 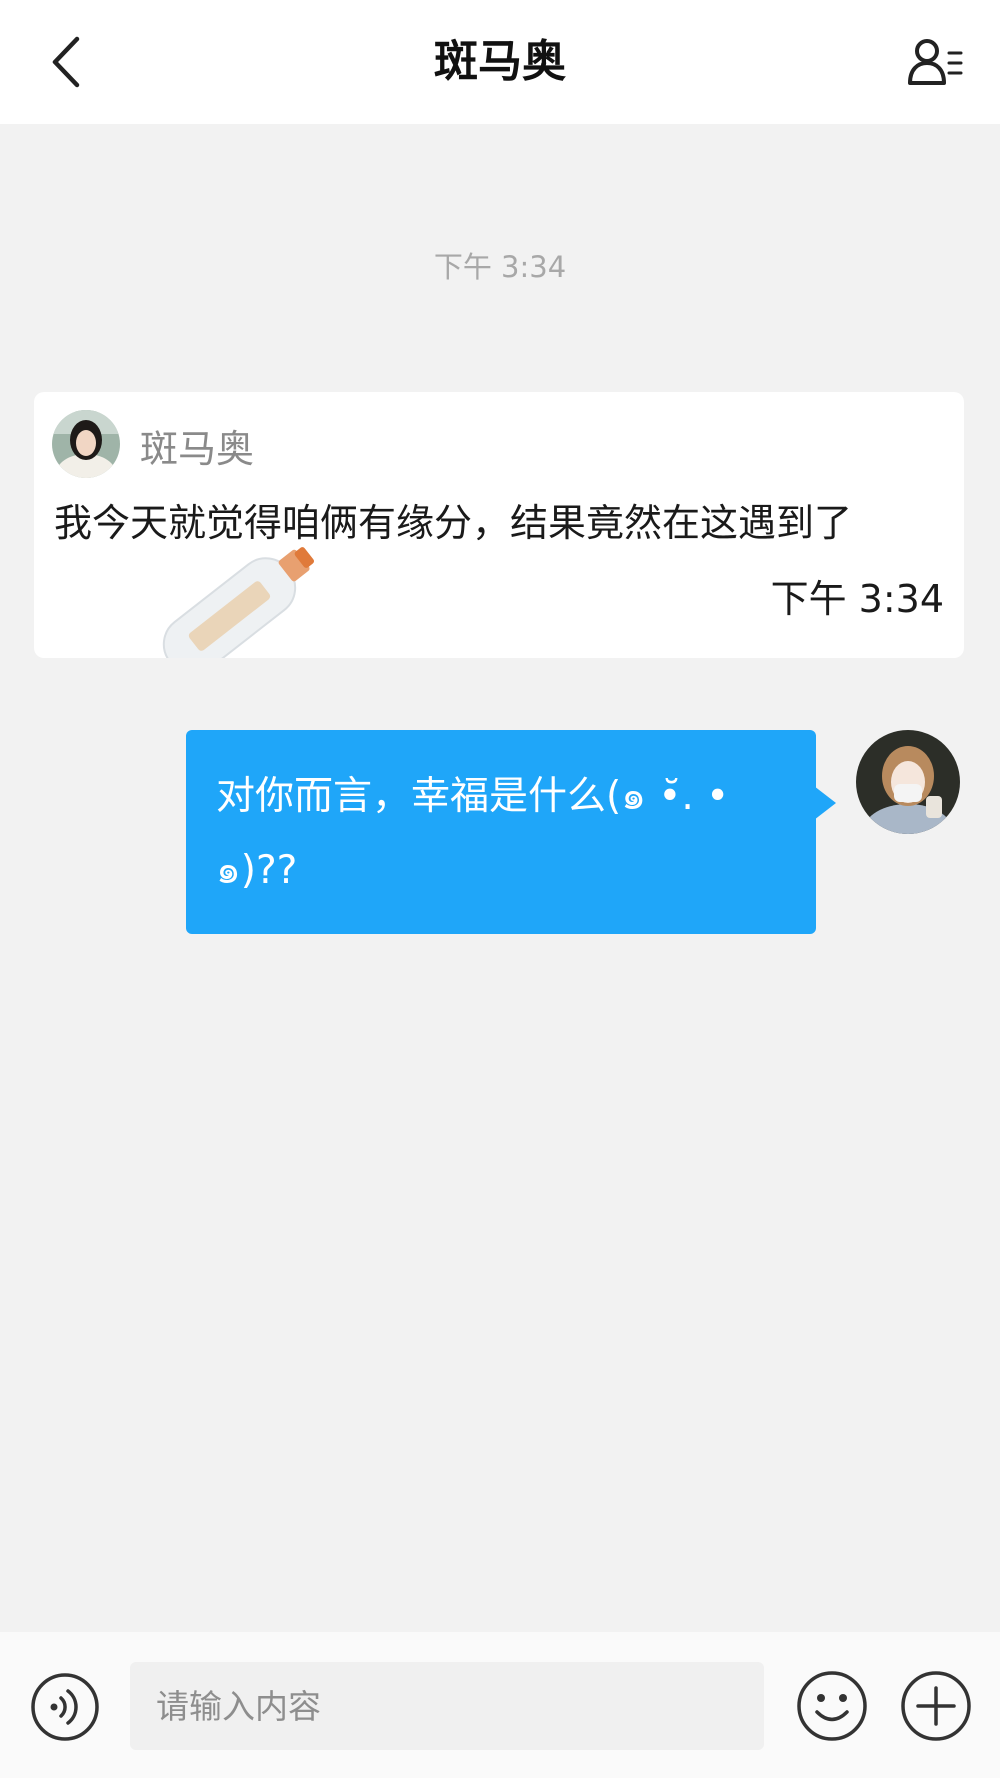 What do you see at coordinates (501, 832) in the screenshot?
I see `outgoing-message-bubble: 对你而言，幸福是什么(๑ •̆. • ๑)??` at bounding box center [501, 832].